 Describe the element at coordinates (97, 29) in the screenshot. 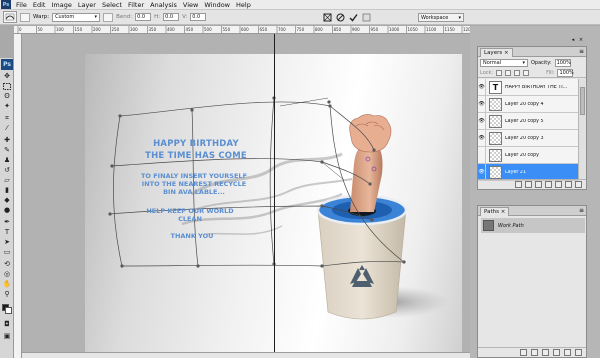

I see `ruler-tick-label: 200` at that location.